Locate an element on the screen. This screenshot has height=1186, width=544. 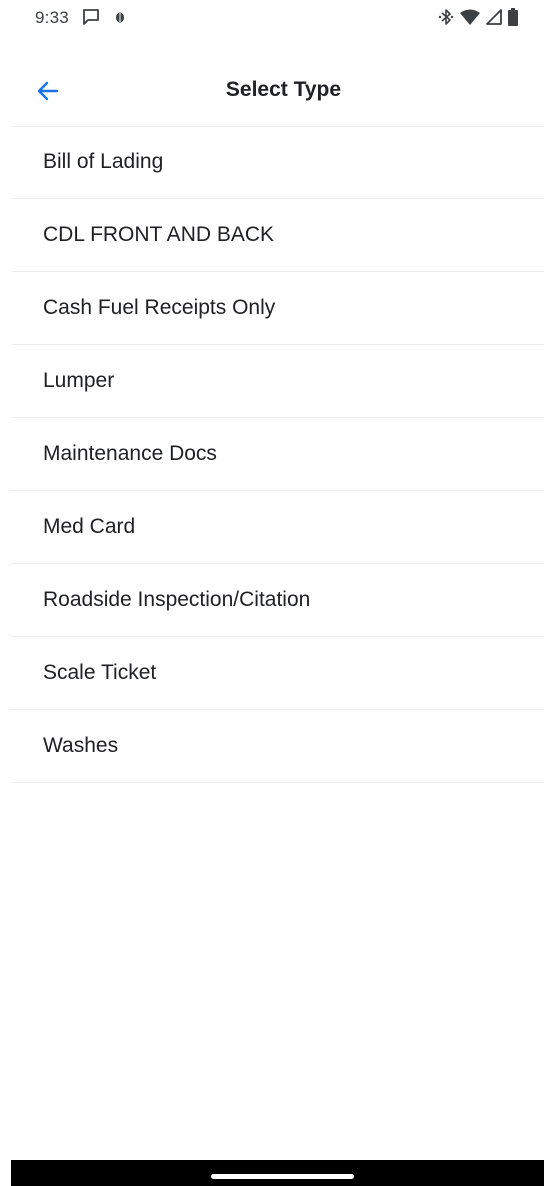
type-item-maintenance-docs: Maintenance Docs is located at coordinates (277, 454).